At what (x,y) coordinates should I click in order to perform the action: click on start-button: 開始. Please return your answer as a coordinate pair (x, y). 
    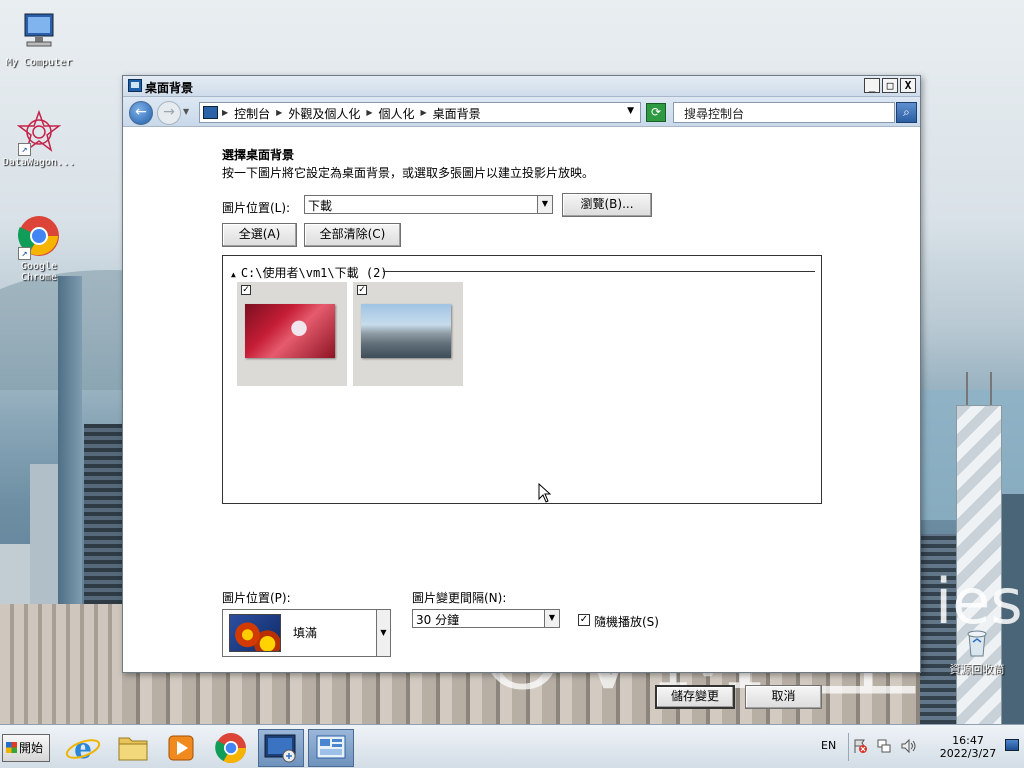
    Looking at the image, I should click on (26, 748).